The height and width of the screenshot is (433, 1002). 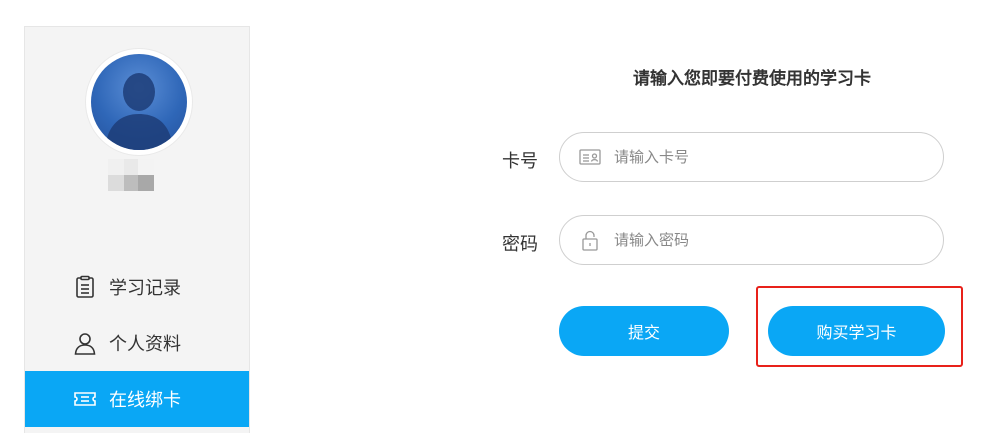 I want to click on person-silhouette-icon, so click(x=139, y=111).